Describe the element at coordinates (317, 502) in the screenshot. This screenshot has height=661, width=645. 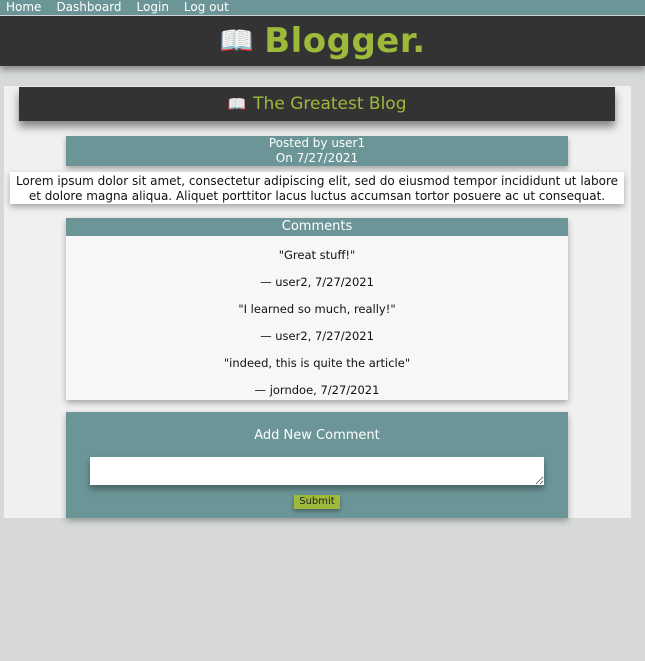
I see `submit-button: Submit` at that location.